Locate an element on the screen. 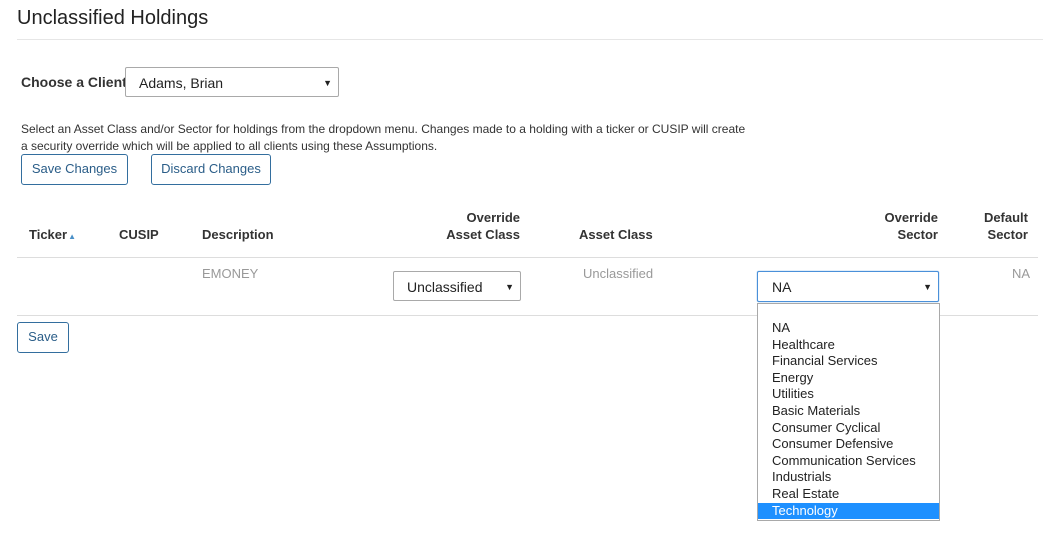 This screenshot has height=545, width=1053. title-divider is located at coordinates (530, 39).